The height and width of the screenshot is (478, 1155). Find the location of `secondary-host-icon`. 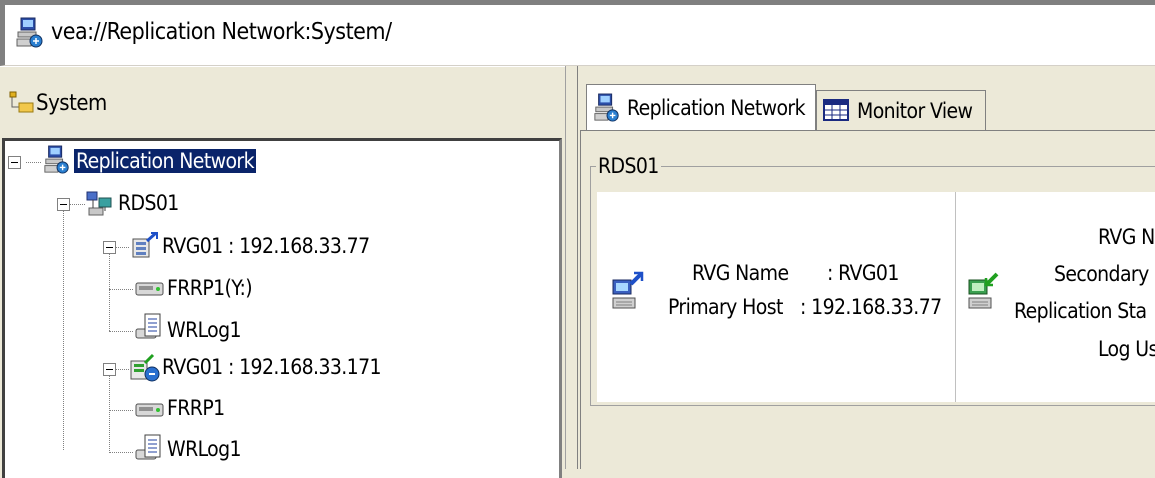

secondary-host-icon is located at coordinates (984, 293).